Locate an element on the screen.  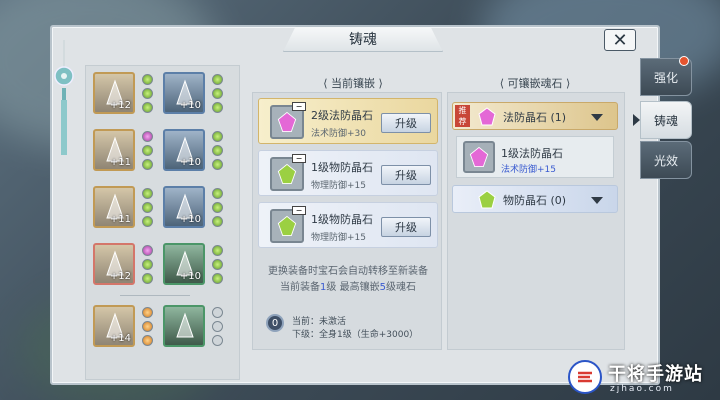
equipment-slot-boots: +12 is located at coordinates (114, 264).